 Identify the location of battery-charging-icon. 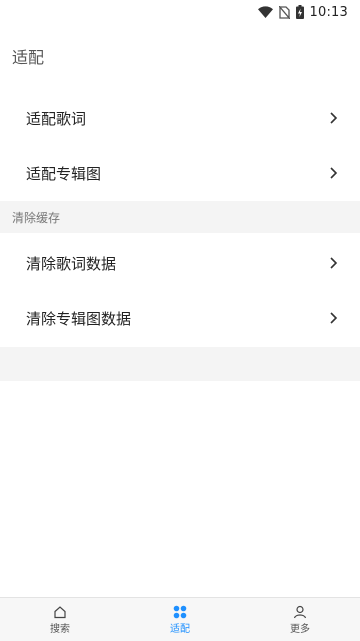
(299, 12).